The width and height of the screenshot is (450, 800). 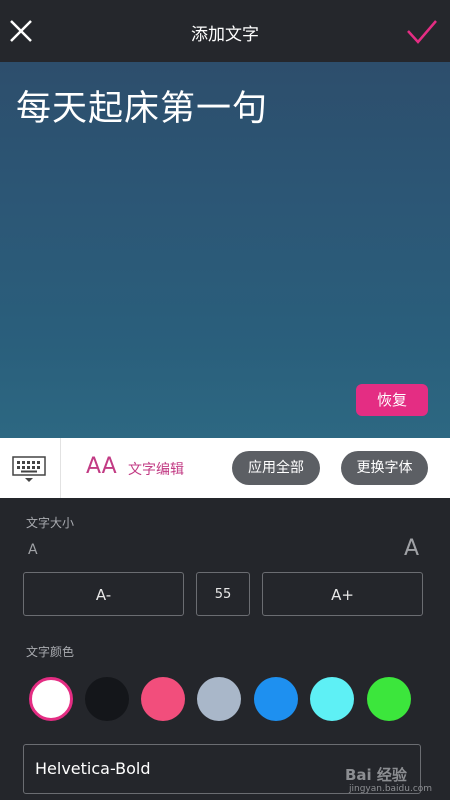 What do you see at coordinates (50, 523) in the screenshot?
I see `size-section-label: 文字大小` at bounding box center [50, 523].